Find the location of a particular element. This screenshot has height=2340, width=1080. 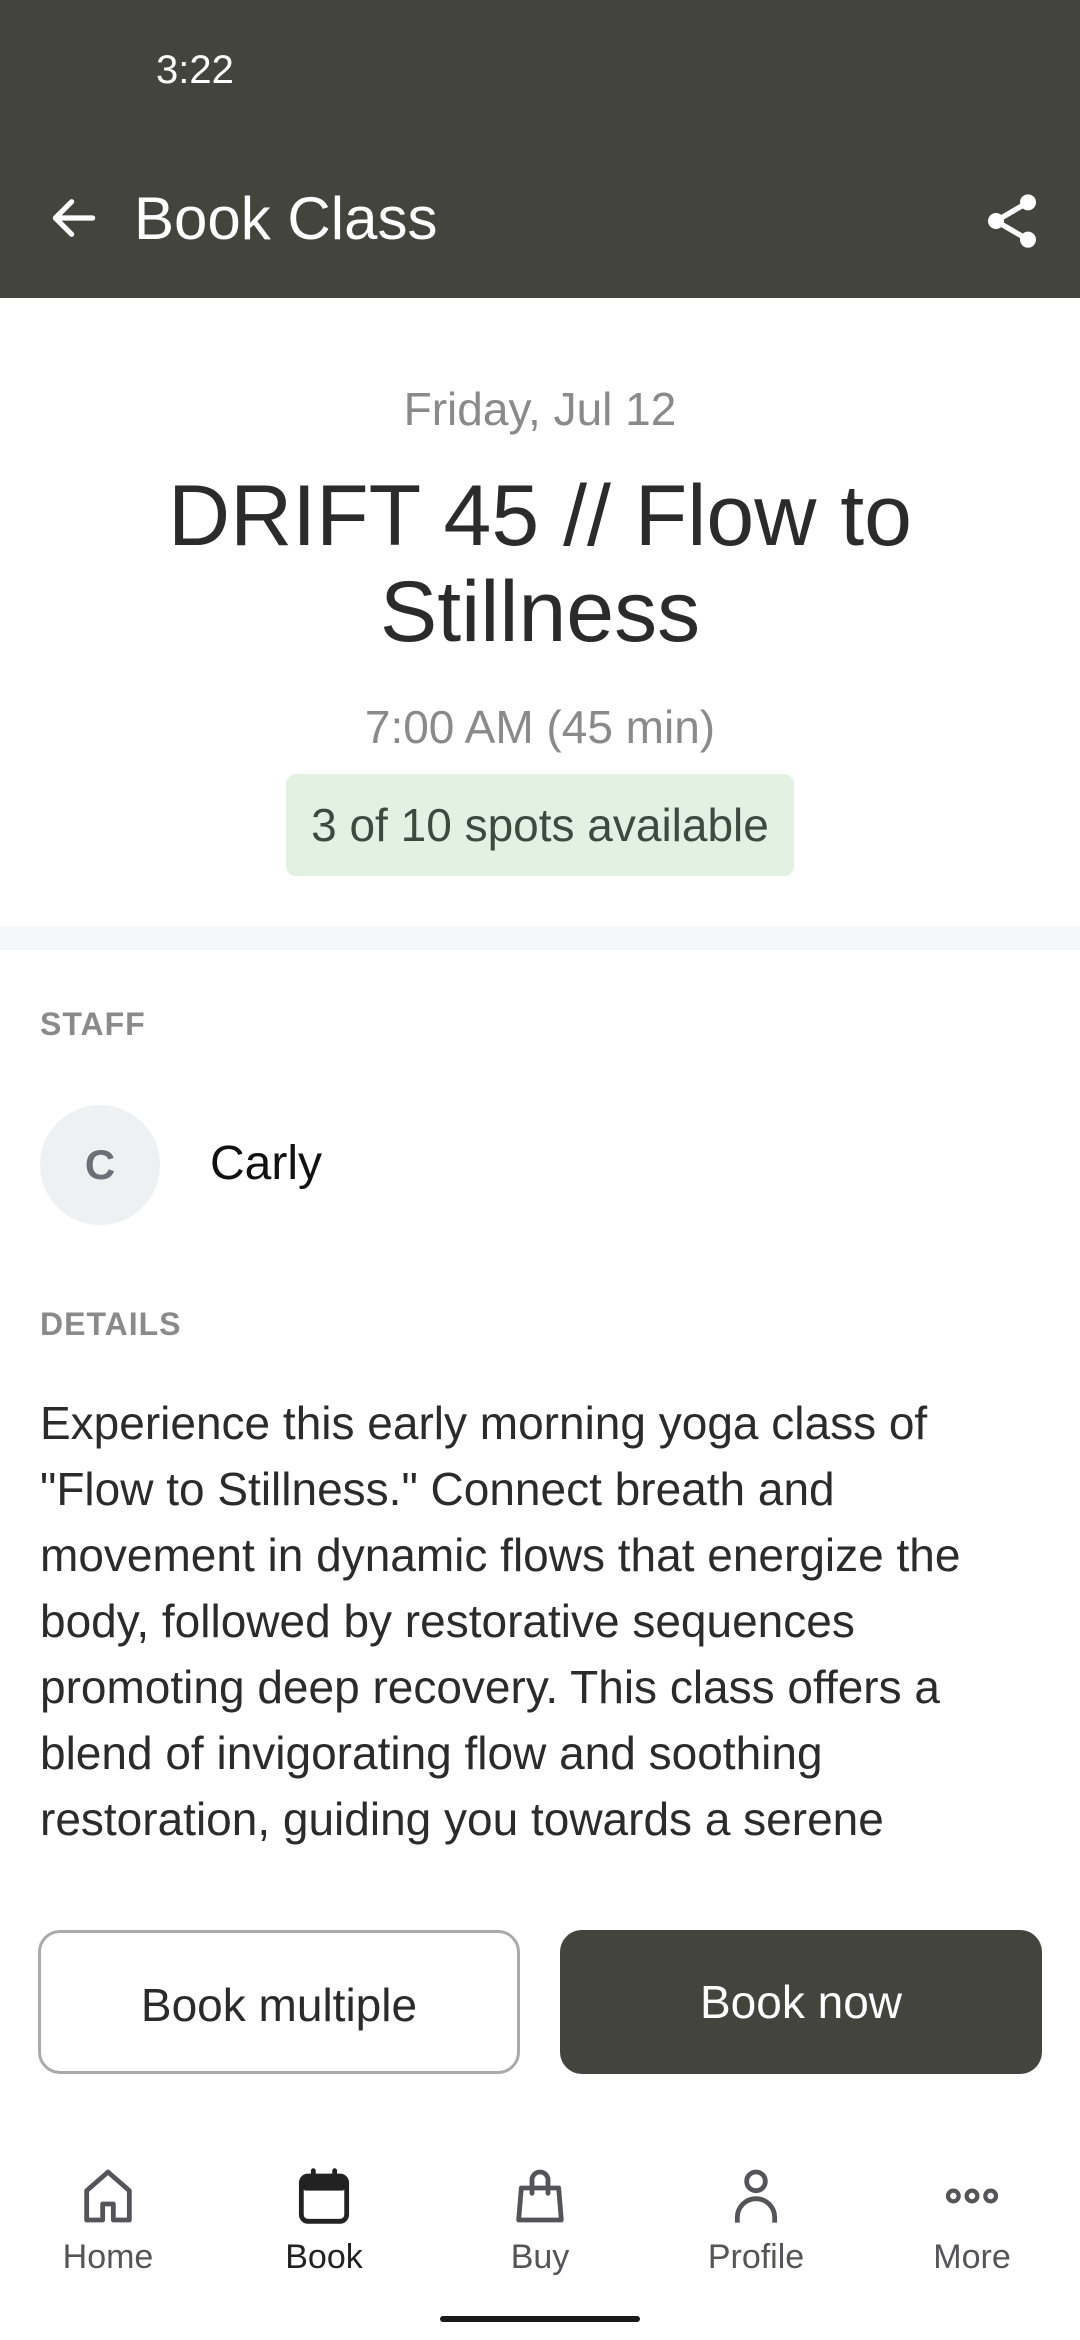

staff-name: Carly is located at coordinates (266, 1163).